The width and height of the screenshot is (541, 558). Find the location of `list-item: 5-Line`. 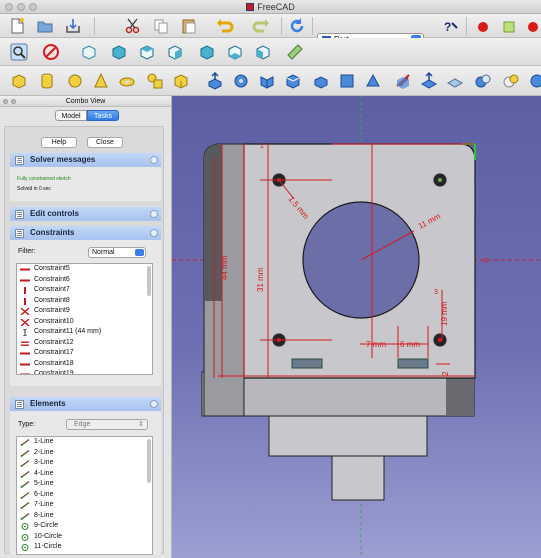

list-item: 5-Line is located at coordinates (84, 484).